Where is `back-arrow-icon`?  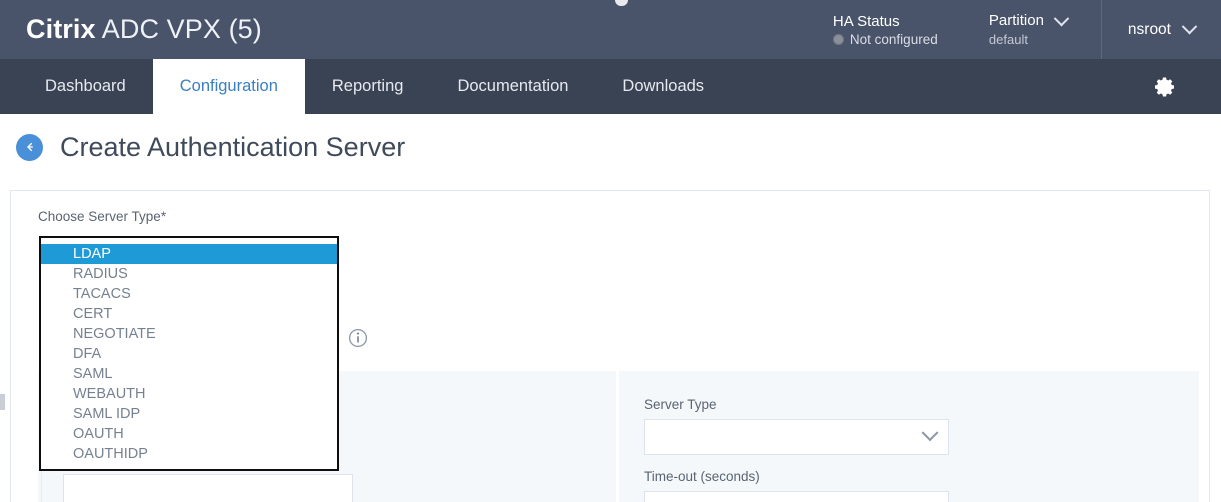 back-arrow-icon is located at coordinates (29, 147).